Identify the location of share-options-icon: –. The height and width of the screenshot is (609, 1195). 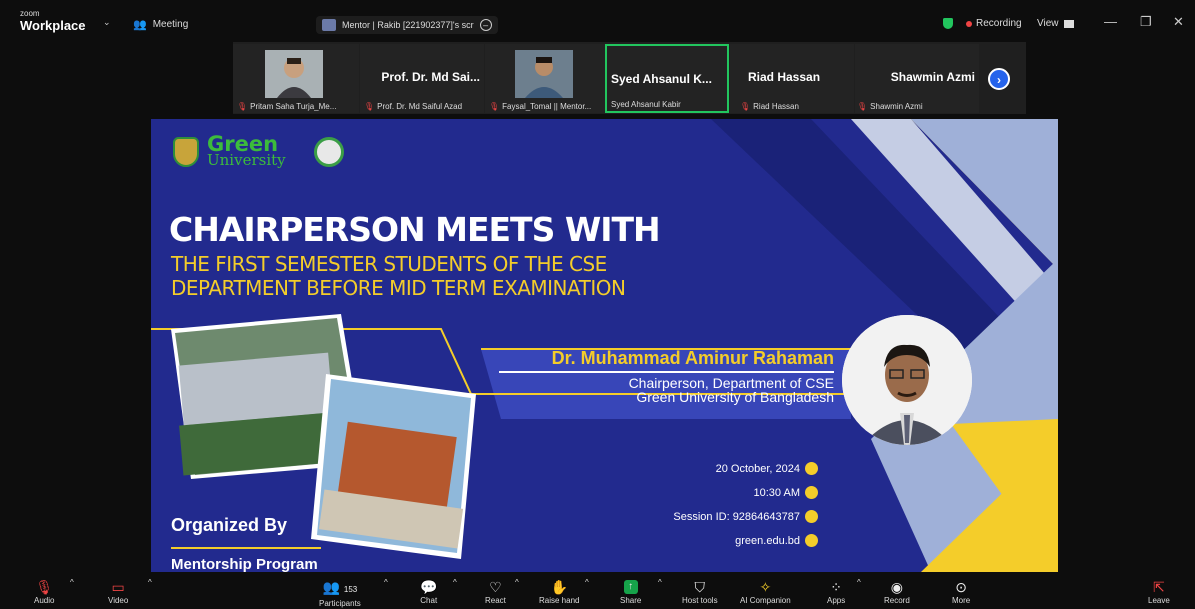
(485, 25).